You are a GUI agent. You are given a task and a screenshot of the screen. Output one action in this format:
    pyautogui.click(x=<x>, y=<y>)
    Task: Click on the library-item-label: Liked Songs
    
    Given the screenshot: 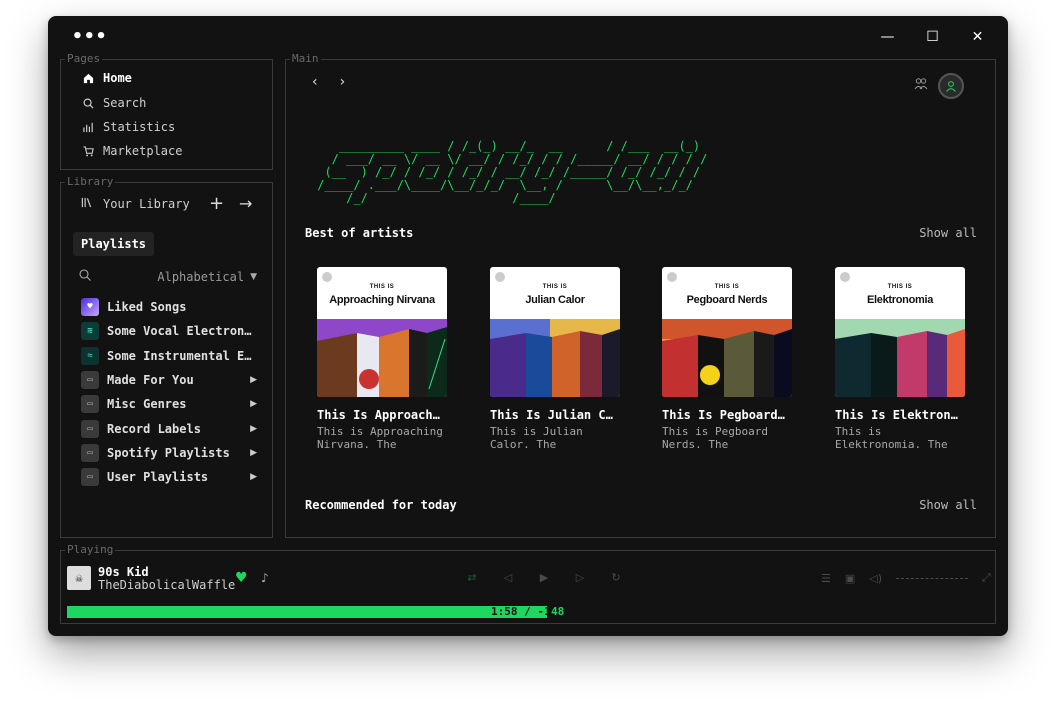 What is the action you would take?
    pyautogui.click(x=147, y=307)
    